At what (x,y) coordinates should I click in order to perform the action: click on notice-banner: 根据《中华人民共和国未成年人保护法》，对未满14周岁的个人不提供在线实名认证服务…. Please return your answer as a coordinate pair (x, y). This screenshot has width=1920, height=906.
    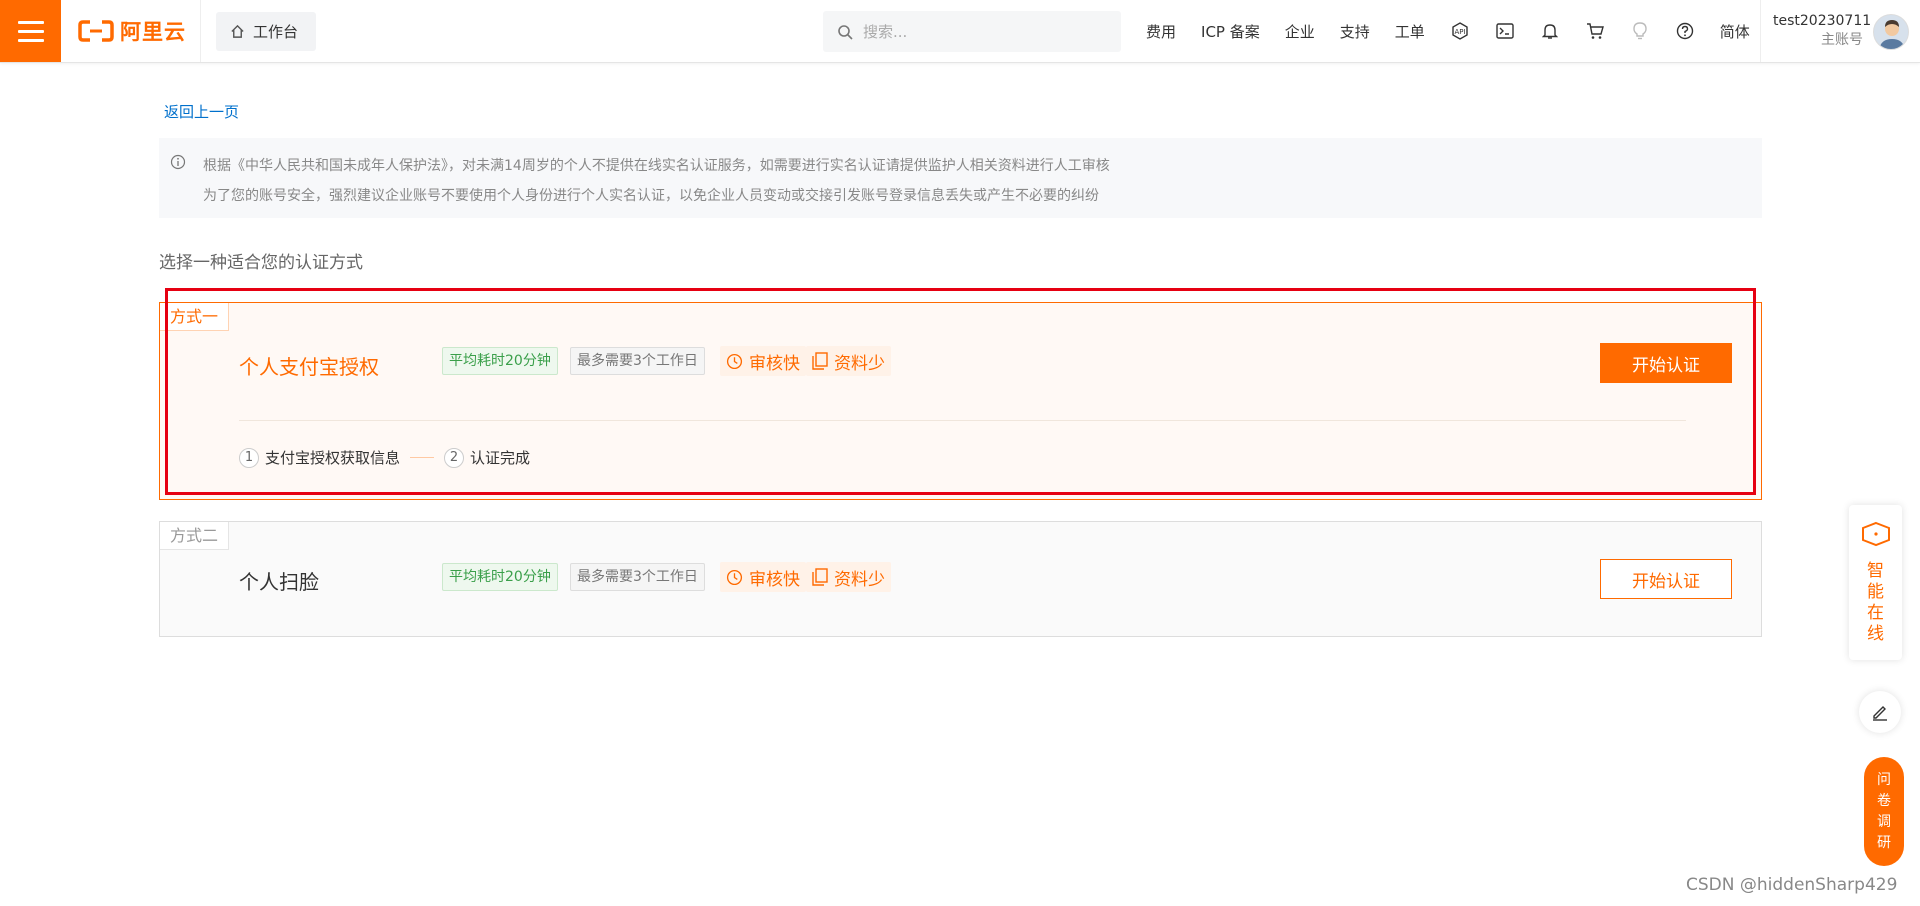
    Looking at the image, I should click on (960, 178).